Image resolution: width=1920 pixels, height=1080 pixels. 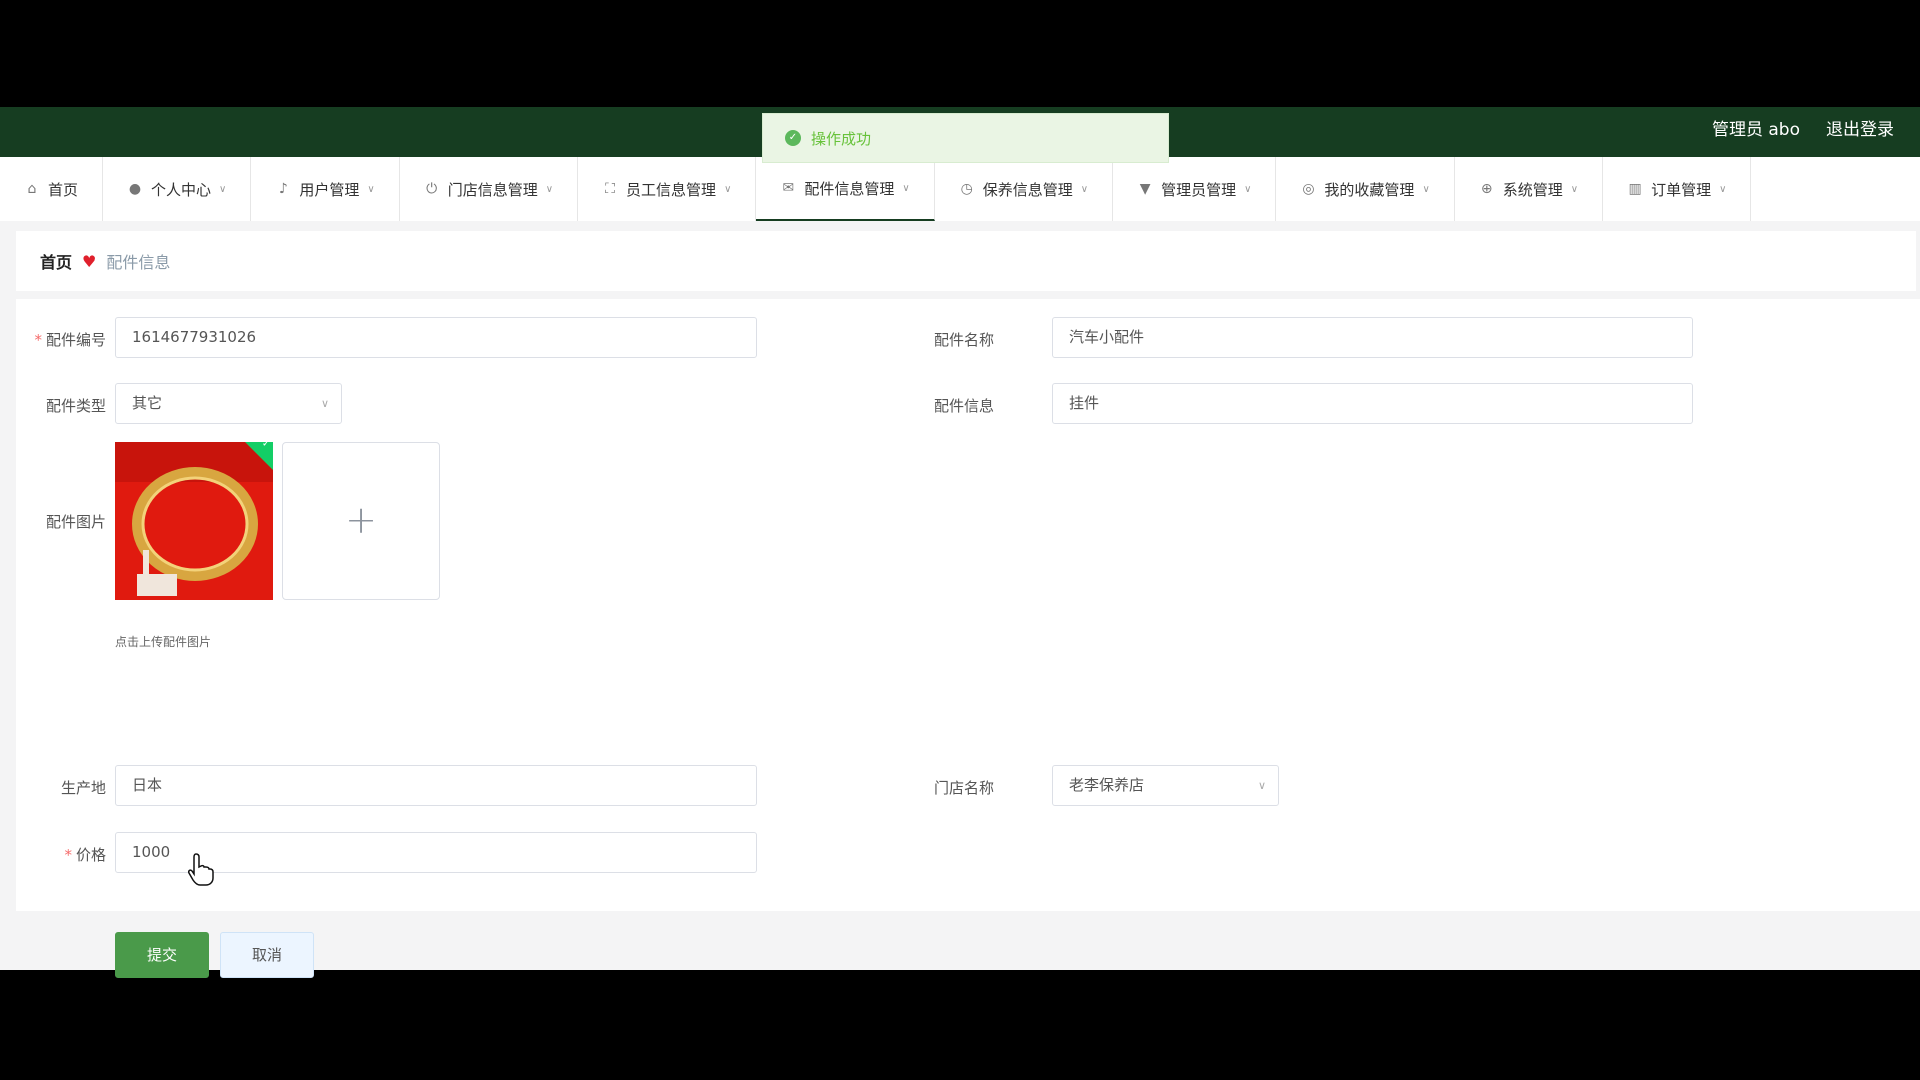 What do you see at coordinates (963, 406) in the screenshot?
I see `part-info-label: 配件信息` at bounding box center [963, 406].